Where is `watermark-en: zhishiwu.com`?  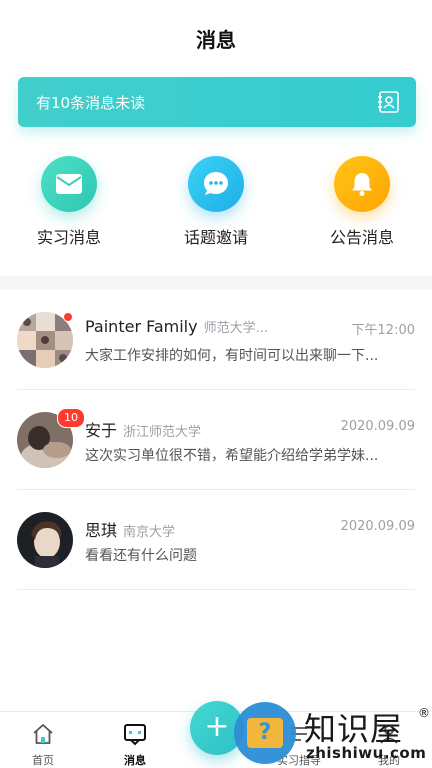 watermark-en: zhishiwu.com is located at coordinates (366, 753).